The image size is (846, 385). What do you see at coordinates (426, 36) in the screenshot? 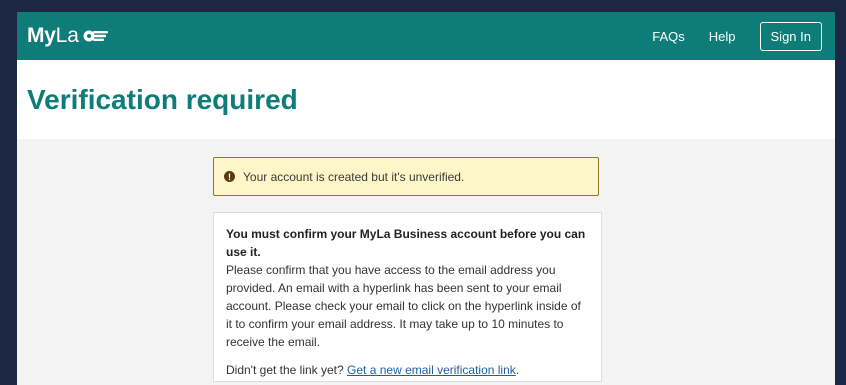
I see `top-header: My La FAQs Help Sign In` at bounding box center [426, 36].